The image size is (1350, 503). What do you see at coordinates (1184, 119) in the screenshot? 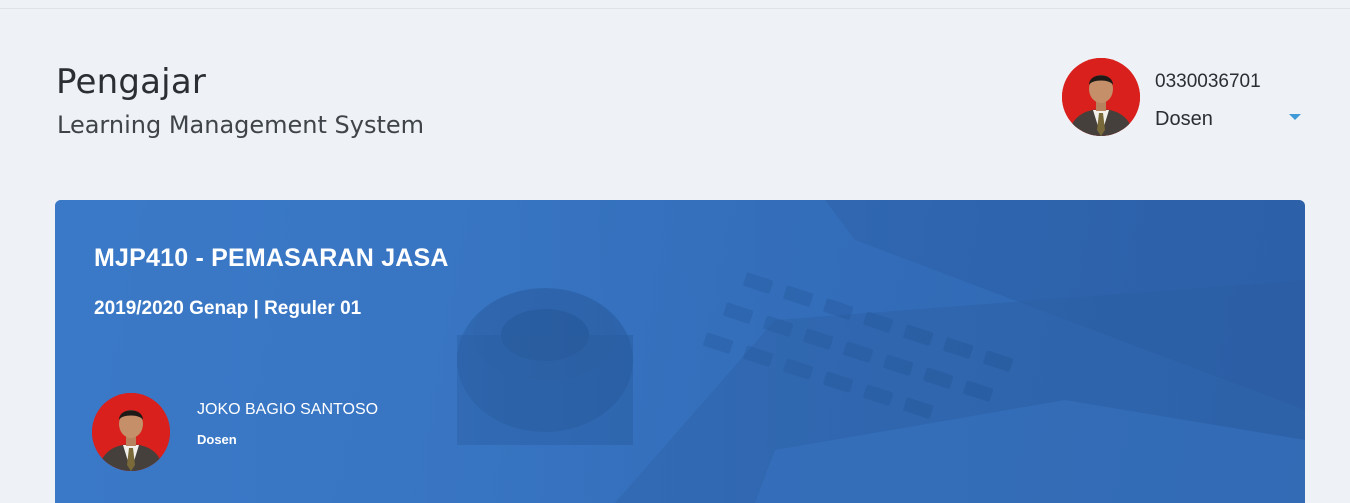
I see `user-role: Dosen` at bounding box center [1184, 119].